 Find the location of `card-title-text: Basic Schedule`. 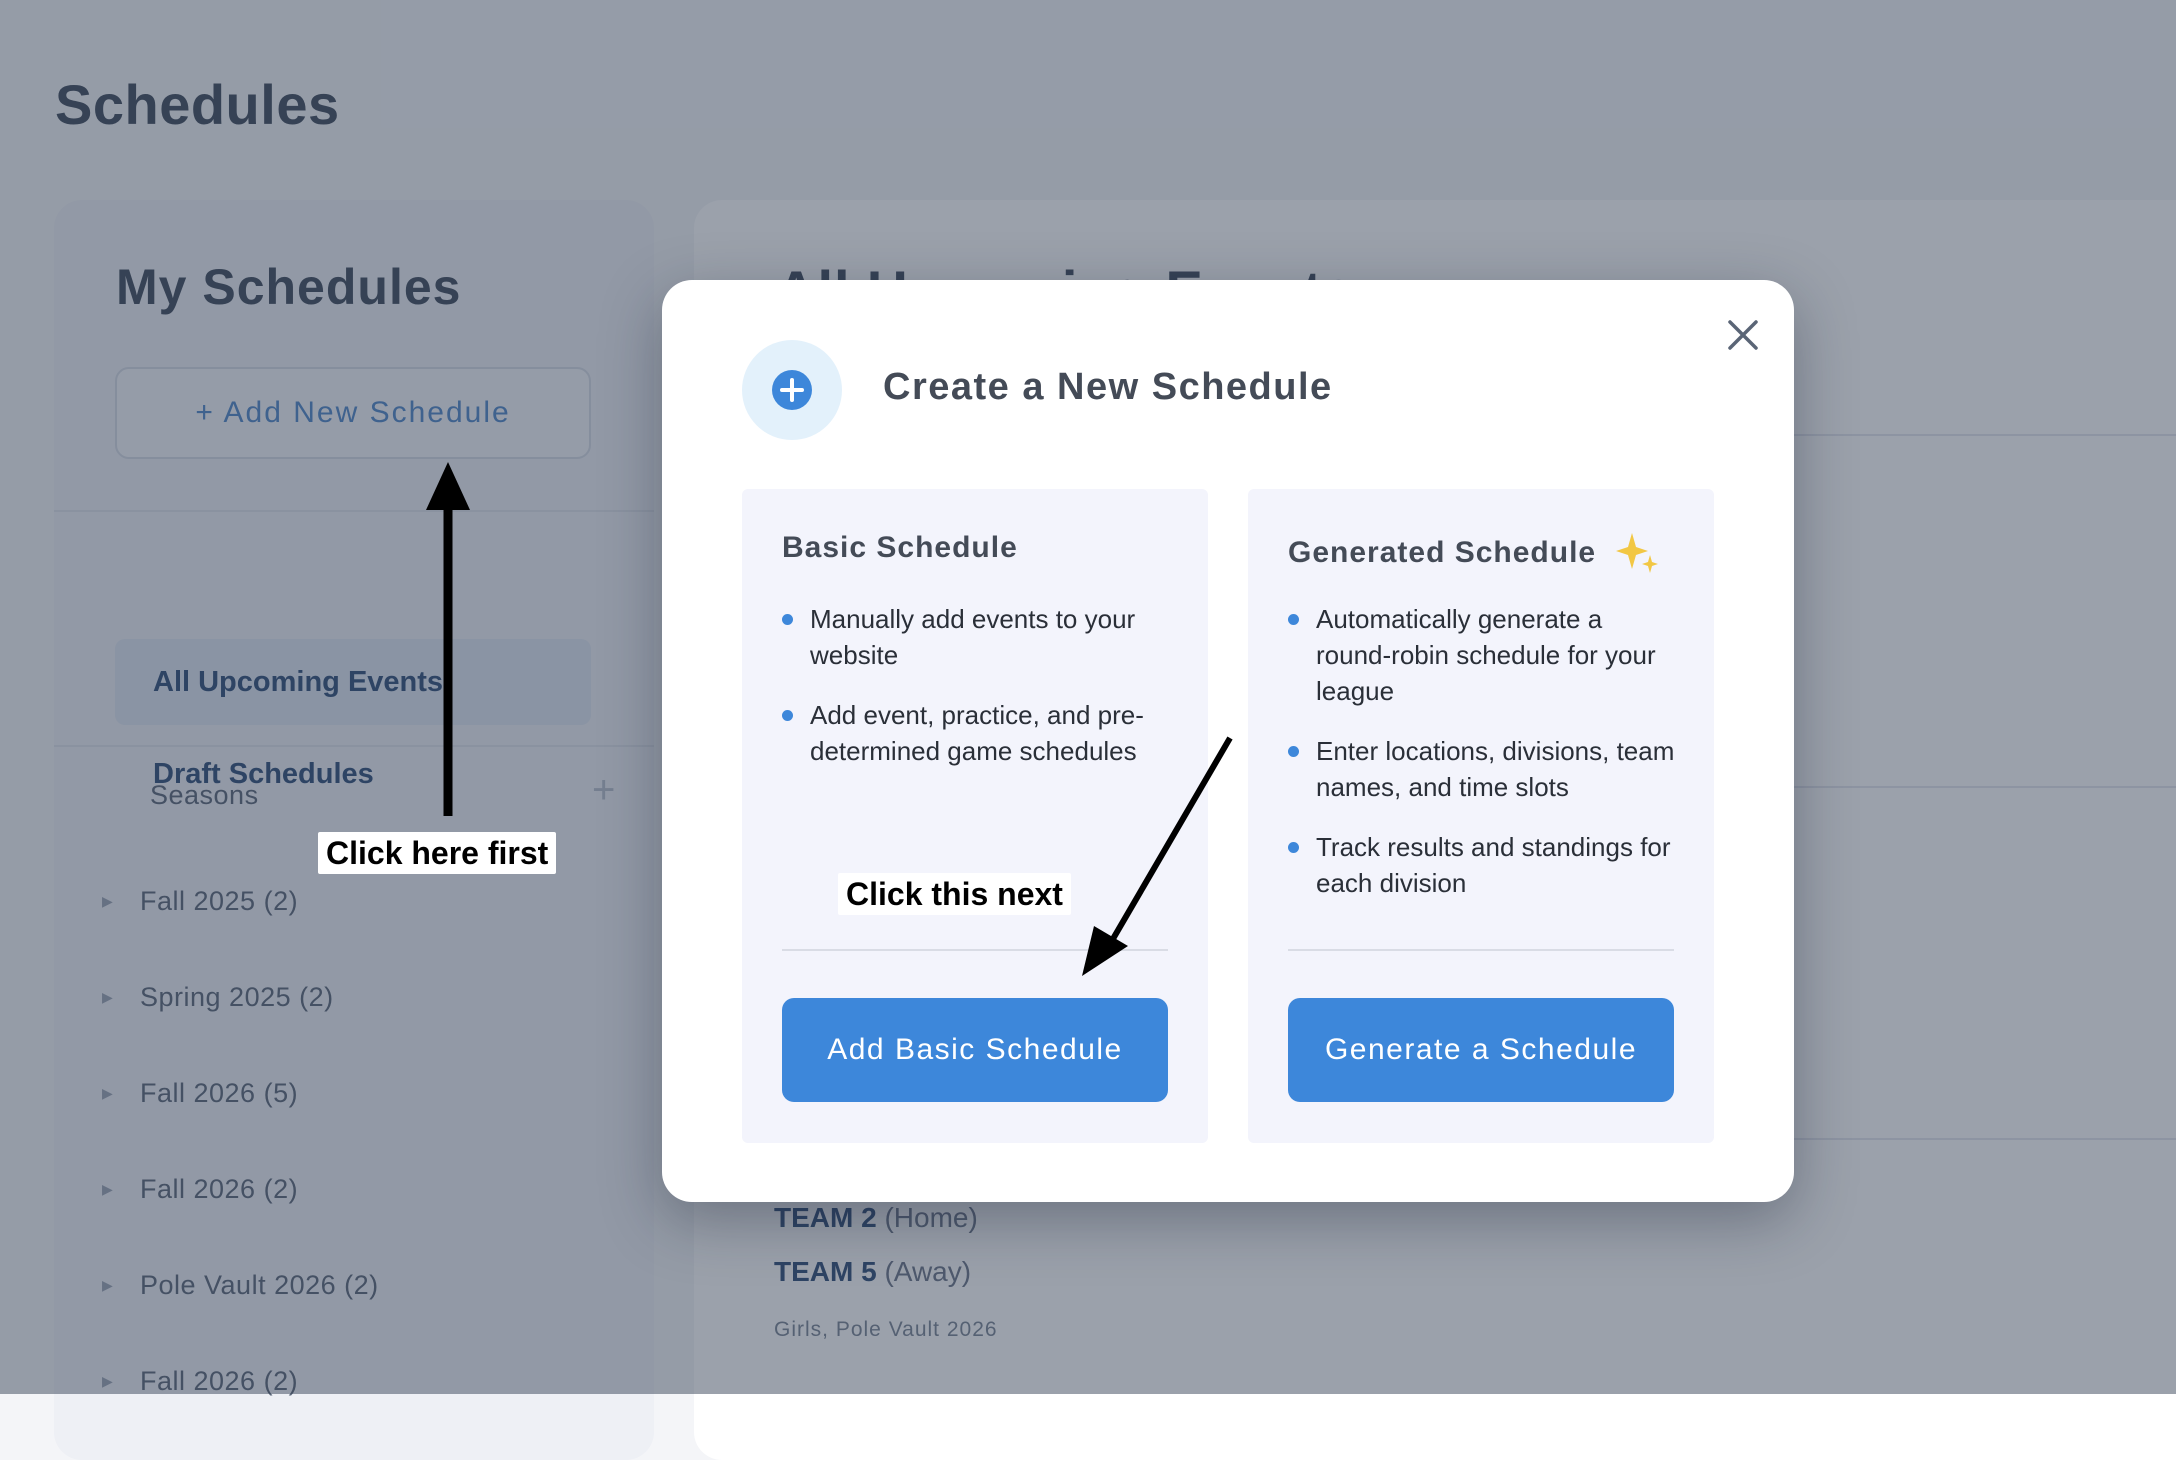

card-title-text: Basic Schedule is located at coordinates (900, 547).